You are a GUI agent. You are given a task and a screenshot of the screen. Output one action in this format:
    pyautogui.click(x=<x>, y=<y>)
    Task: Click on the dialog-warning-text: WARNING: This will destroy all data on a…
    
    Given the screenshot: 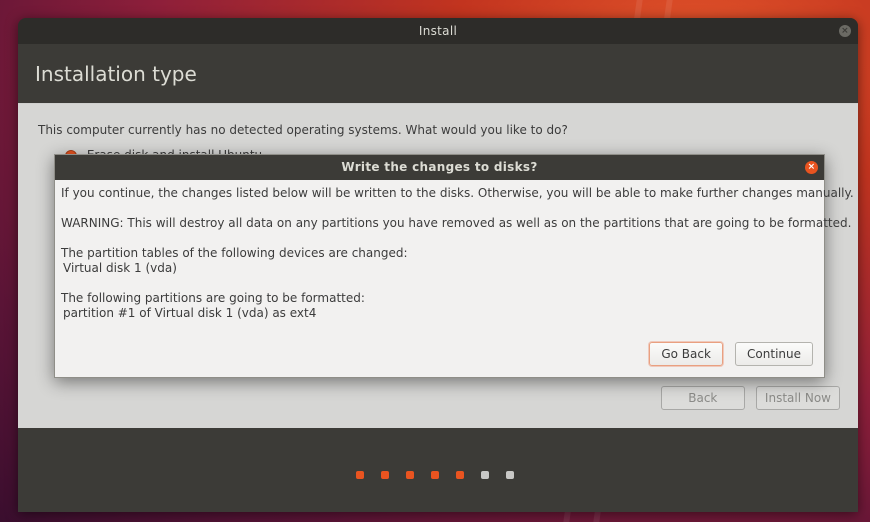 What is the action you would take?
    pyautogui.click(x=456, y=223)
    